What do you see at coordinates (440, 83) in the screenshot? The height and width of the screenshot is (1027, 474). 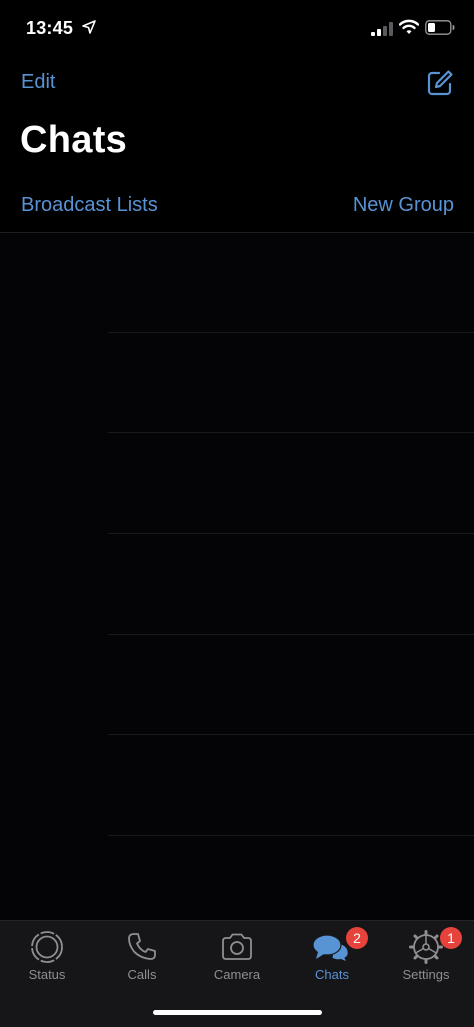 I see `compose-icon` at bounding box center [440, 83].